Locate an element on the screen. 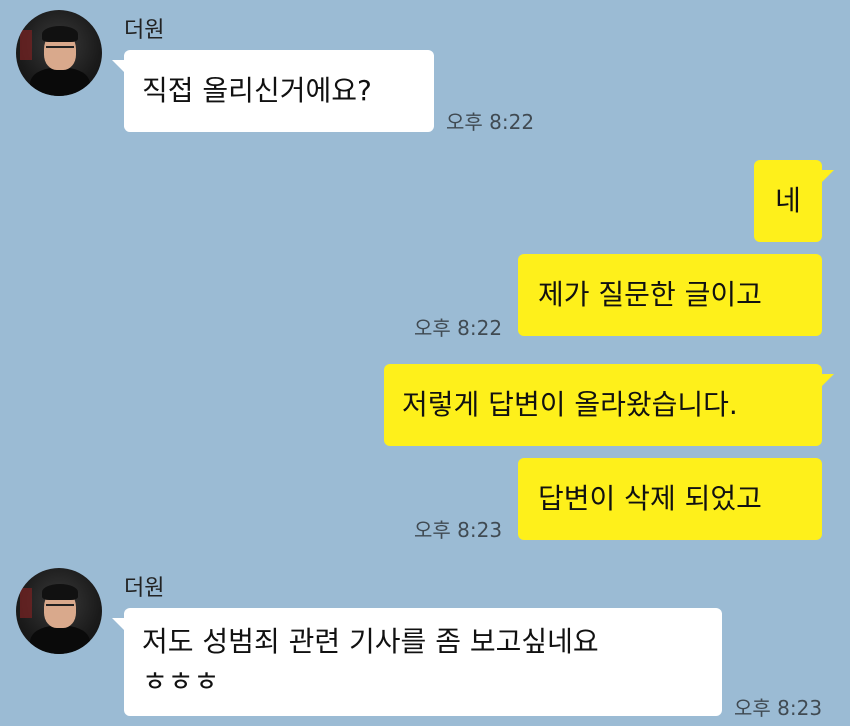 The height and width of the screenshot is (726, 850). message-text: 직접 올리신거에요? is located at coordinates (257, 90).